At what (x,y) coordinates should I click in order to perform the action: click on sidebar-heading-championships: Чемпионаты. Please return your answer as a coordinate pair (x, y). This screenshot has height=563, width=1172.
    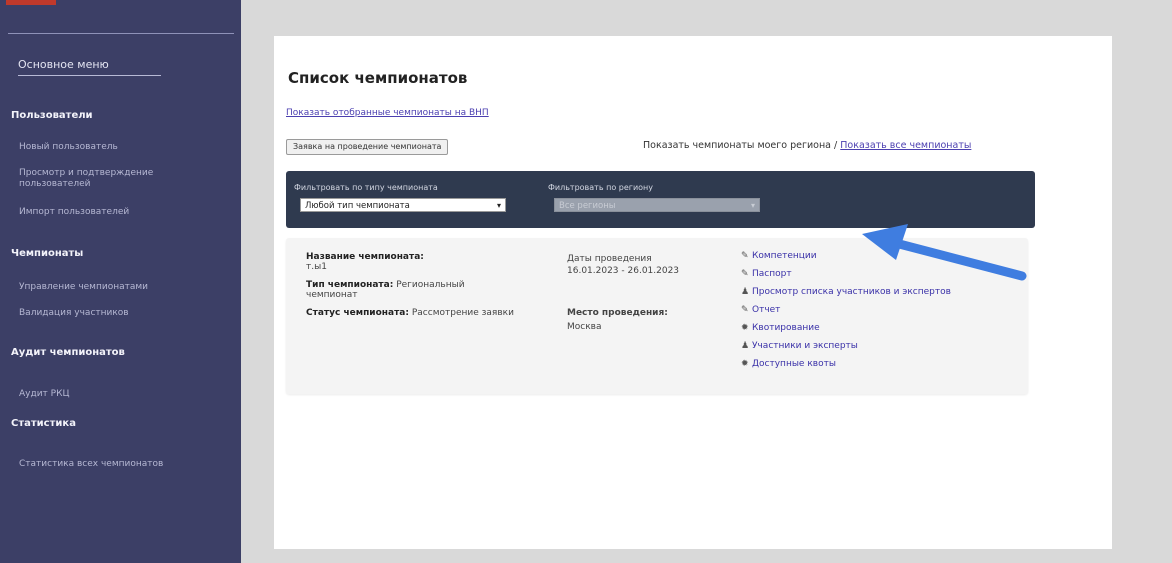
    Looking at the image, I should click on (47, 253).